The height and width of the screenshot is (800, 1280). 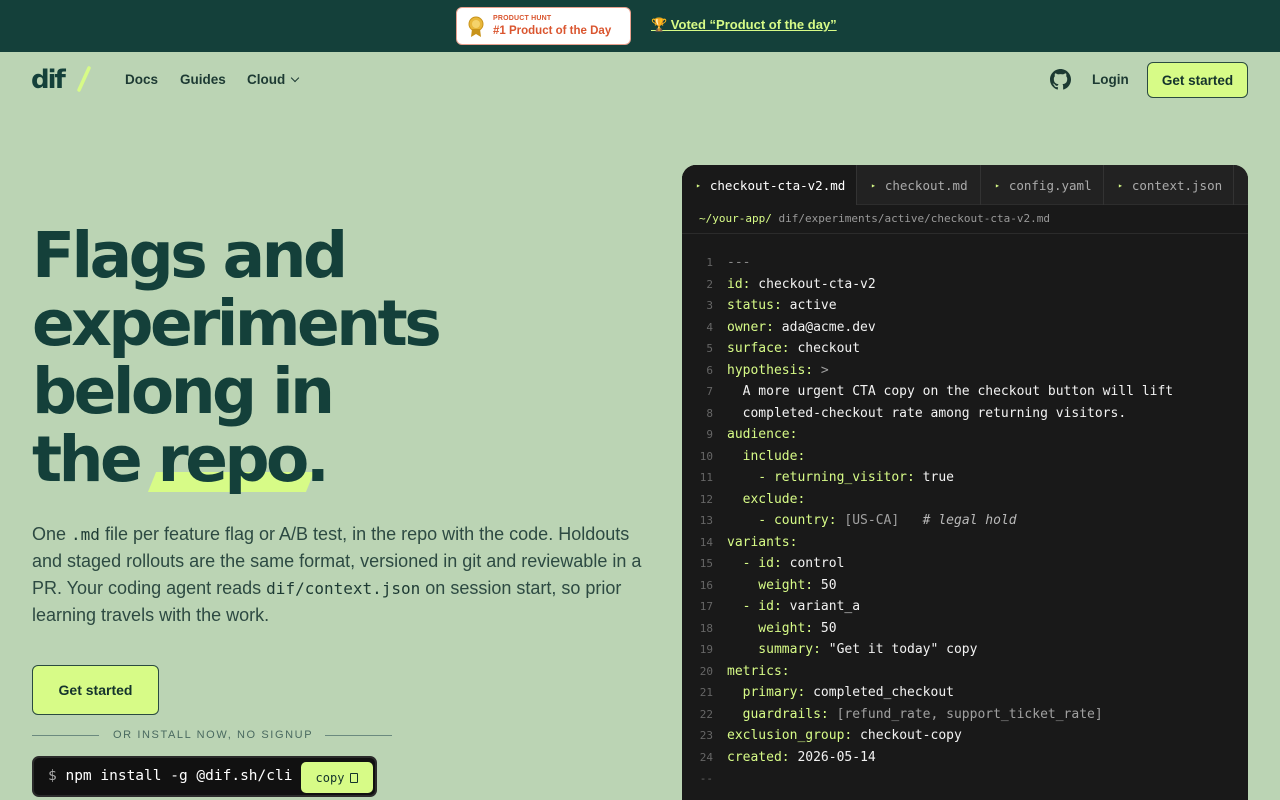 What do you see at coordinates (965, 564) in the screenshot?
I see `code-line: 15 - id: control` at bounding box center [965, 564].